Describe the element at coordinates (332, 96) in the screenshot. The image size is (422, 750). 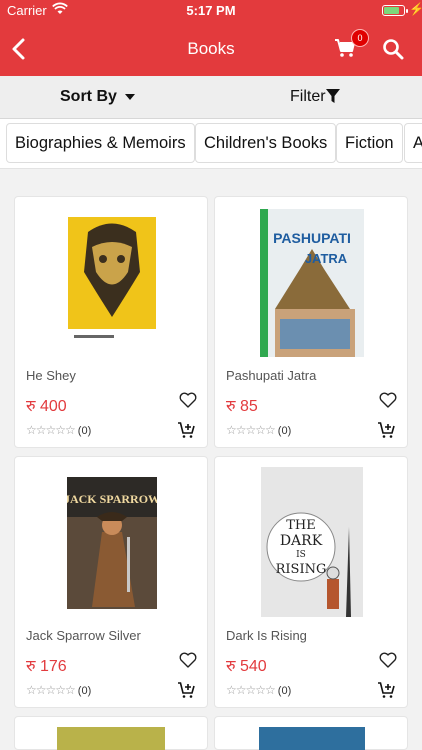
I see `funnel-icon` at that location.